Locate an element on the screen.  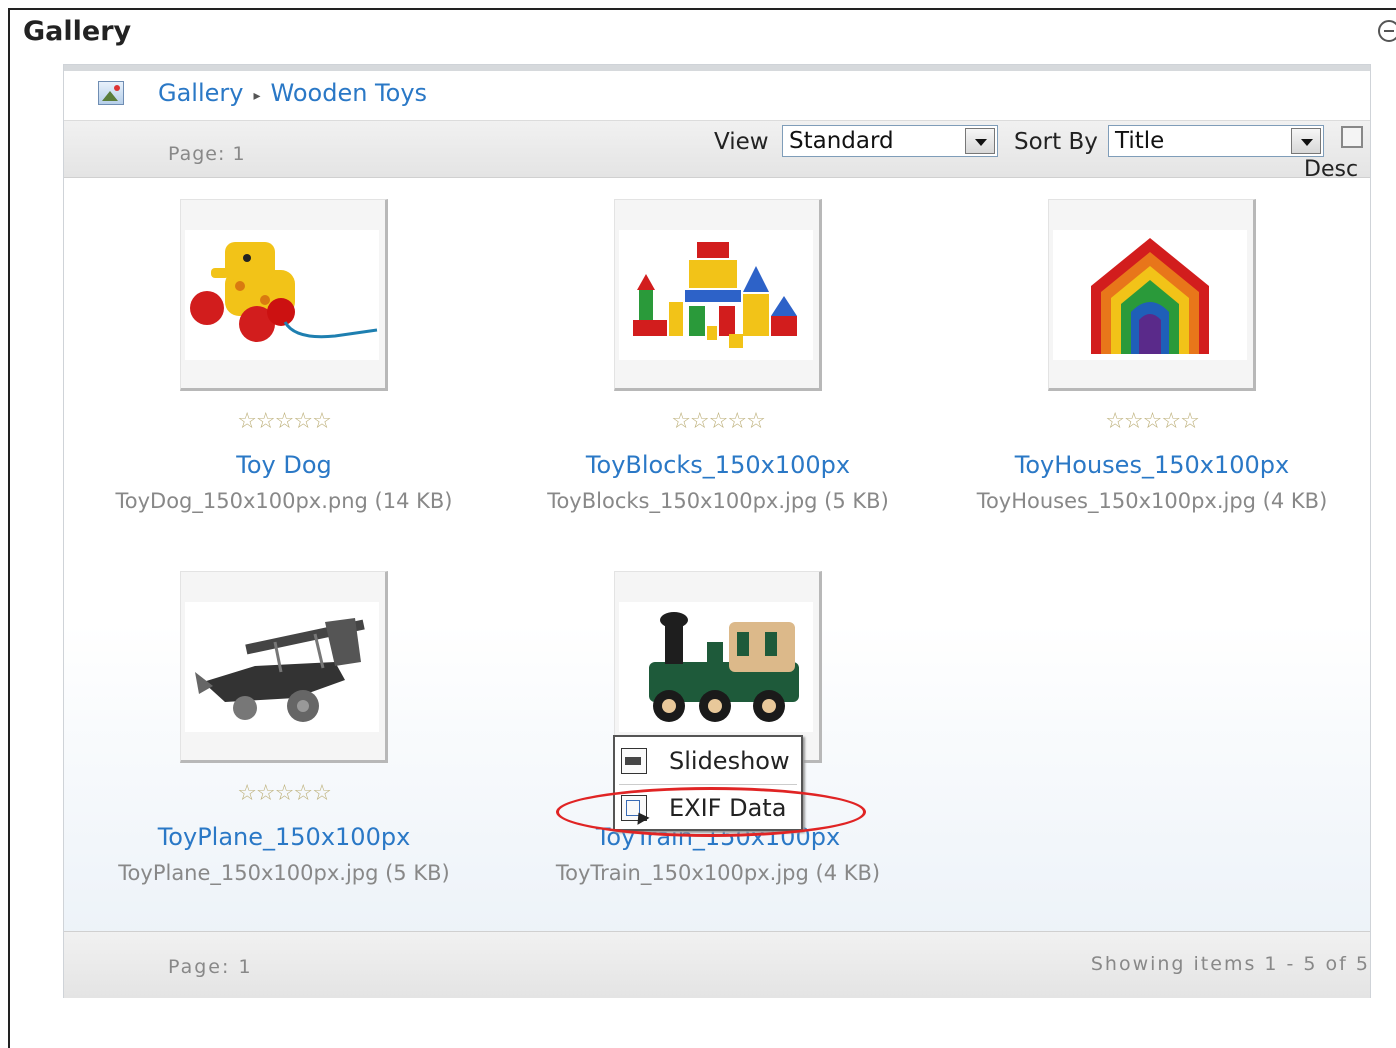
item-file-info: ToyPlane_150x100px.jpg (5 KB) is located at coordinates (284, 873).